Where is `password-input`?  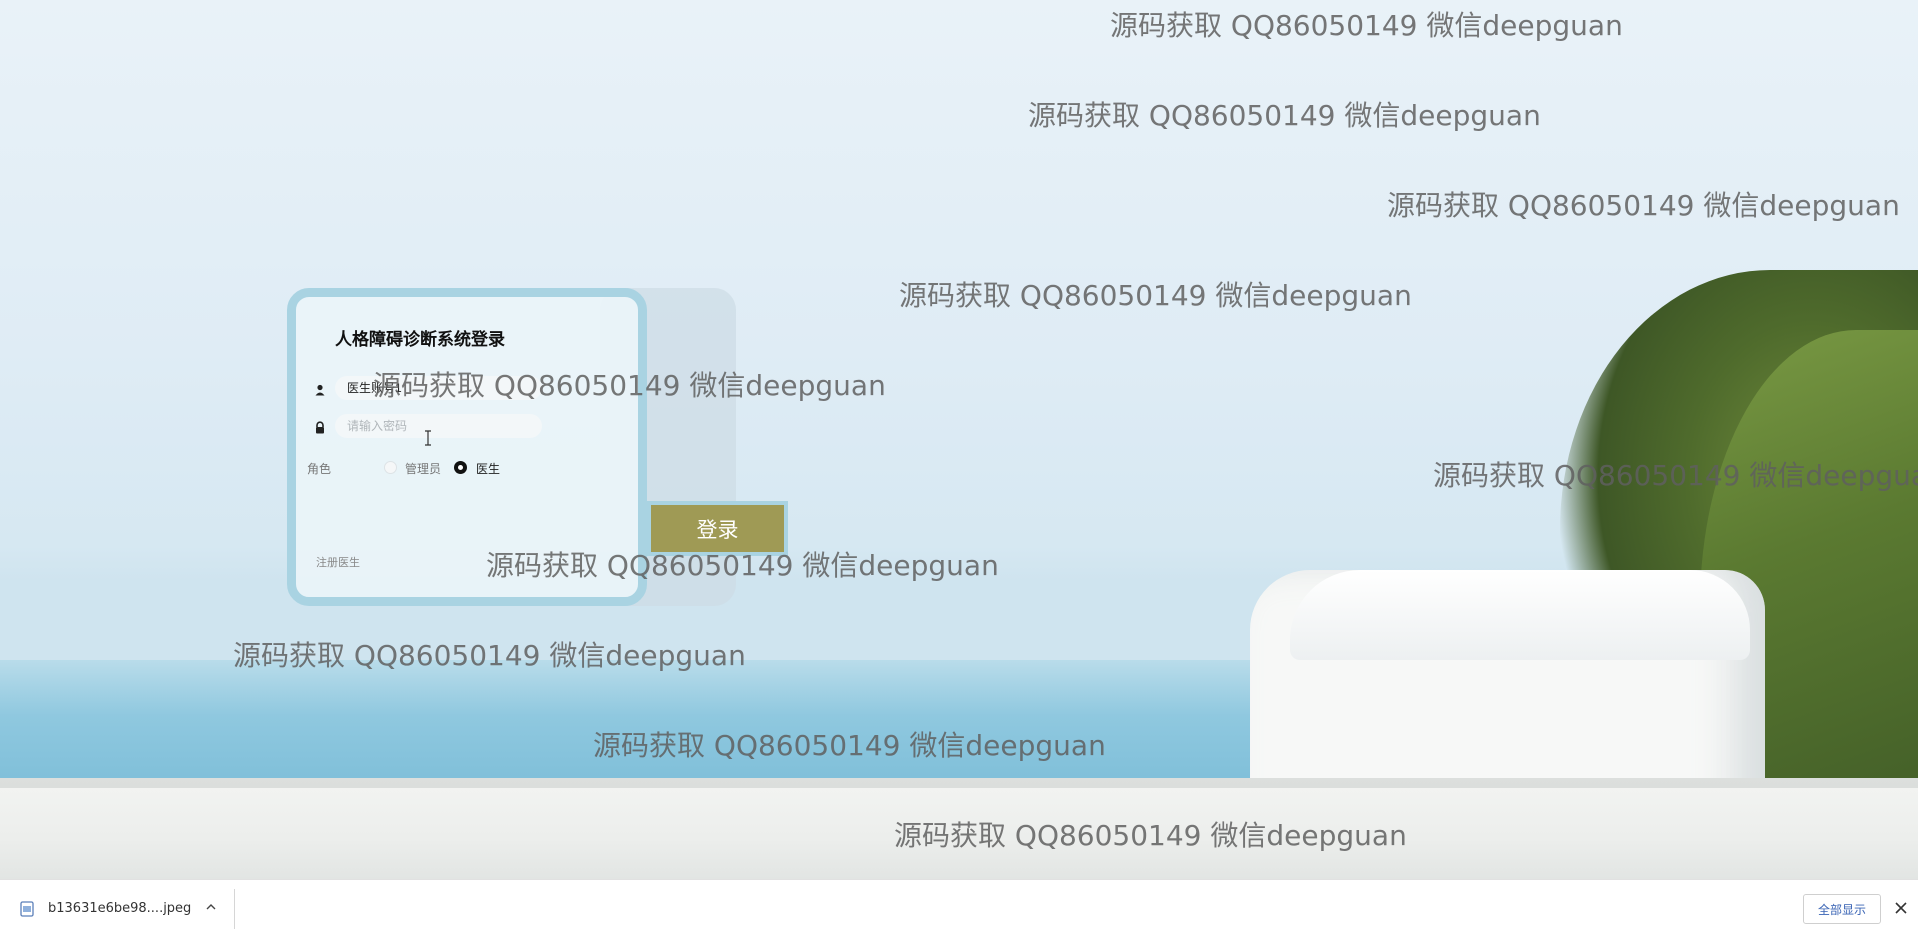 password-input is located at coordinates (438, 426).